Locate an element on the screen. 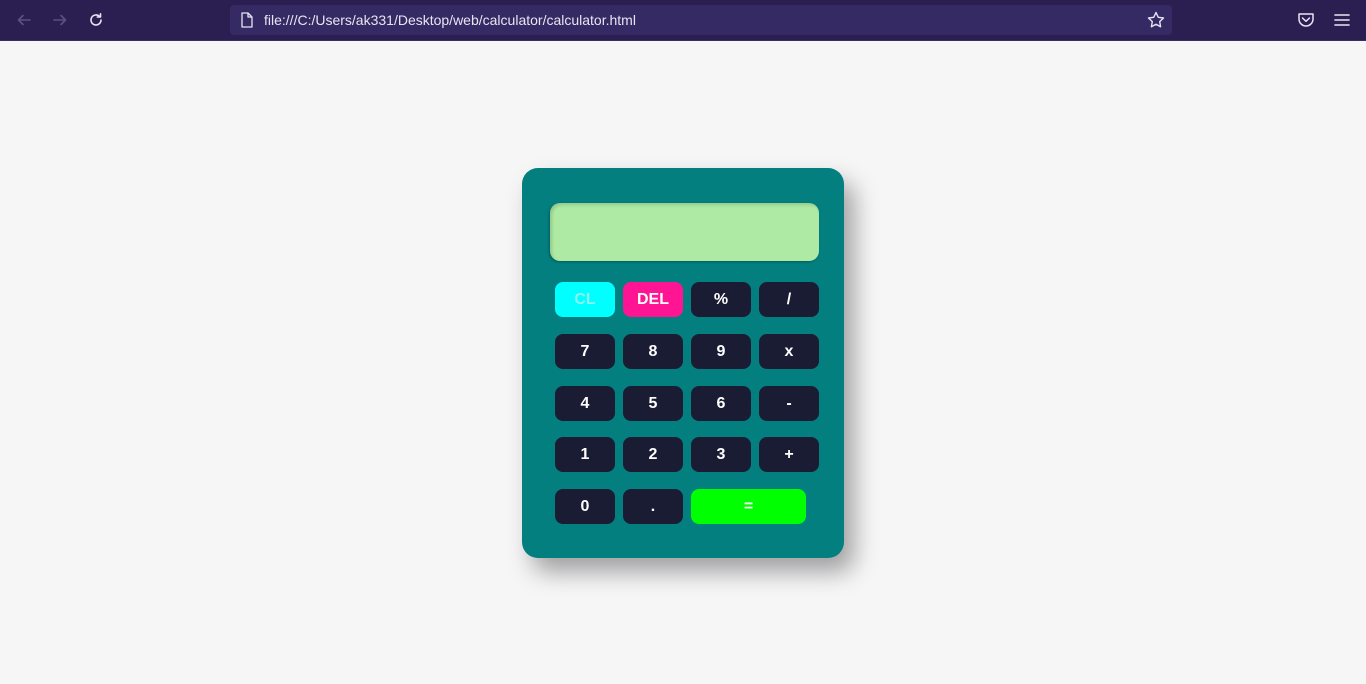 This screenshot has height=684, width=1366. key-7-button: 7 is located at coordinates (585, 351).